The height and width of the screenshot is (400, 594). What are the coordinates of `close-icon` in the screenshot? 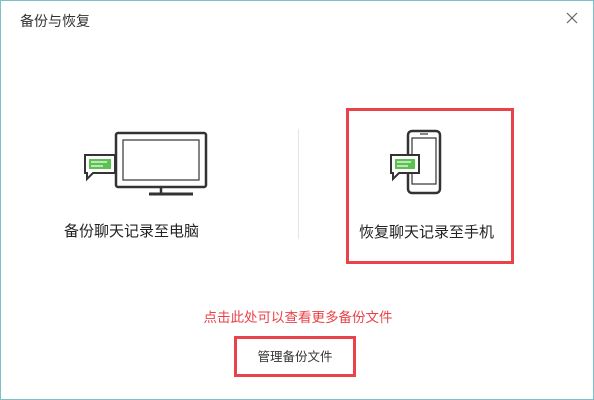 It's located at (572, 18).